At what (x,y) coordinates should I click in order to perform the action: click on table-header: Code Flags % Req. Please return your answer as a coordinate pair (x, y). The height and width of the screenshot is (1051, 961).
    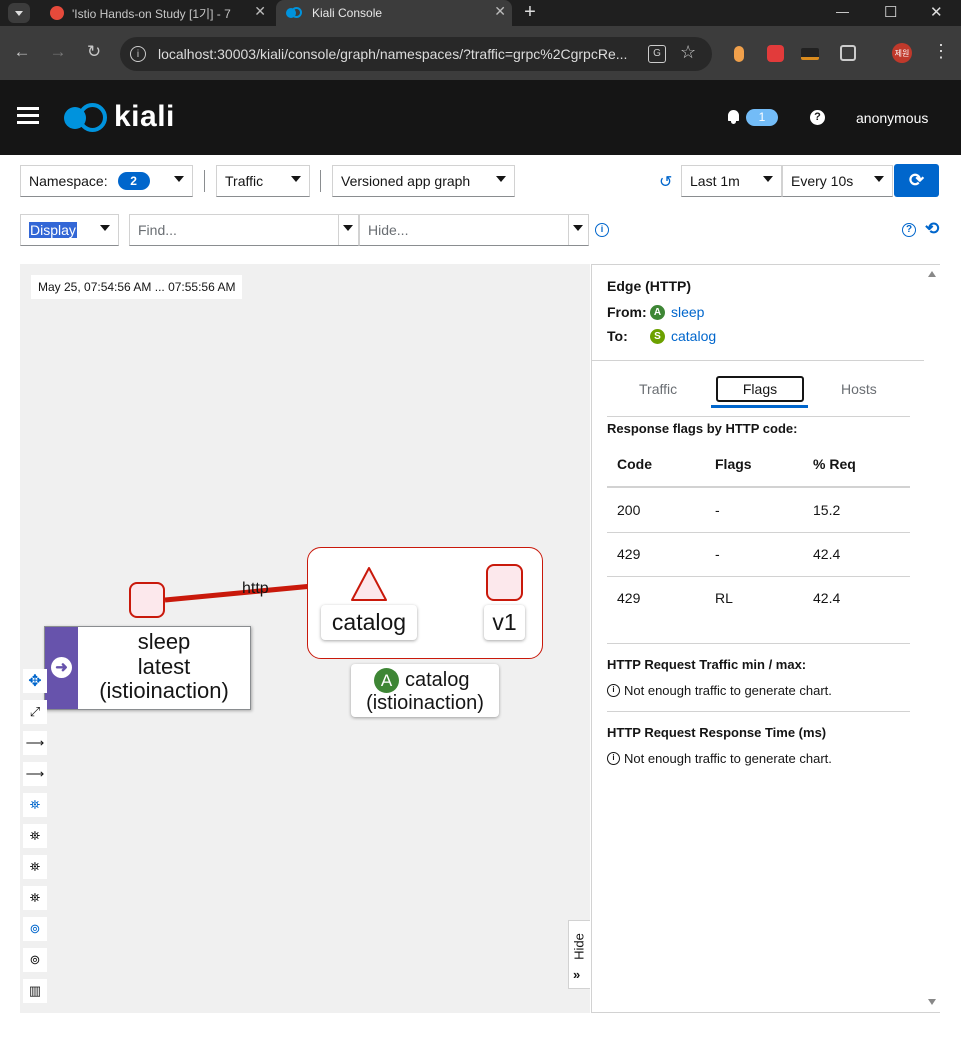
    Looking at the image, I should click on (758, 465).